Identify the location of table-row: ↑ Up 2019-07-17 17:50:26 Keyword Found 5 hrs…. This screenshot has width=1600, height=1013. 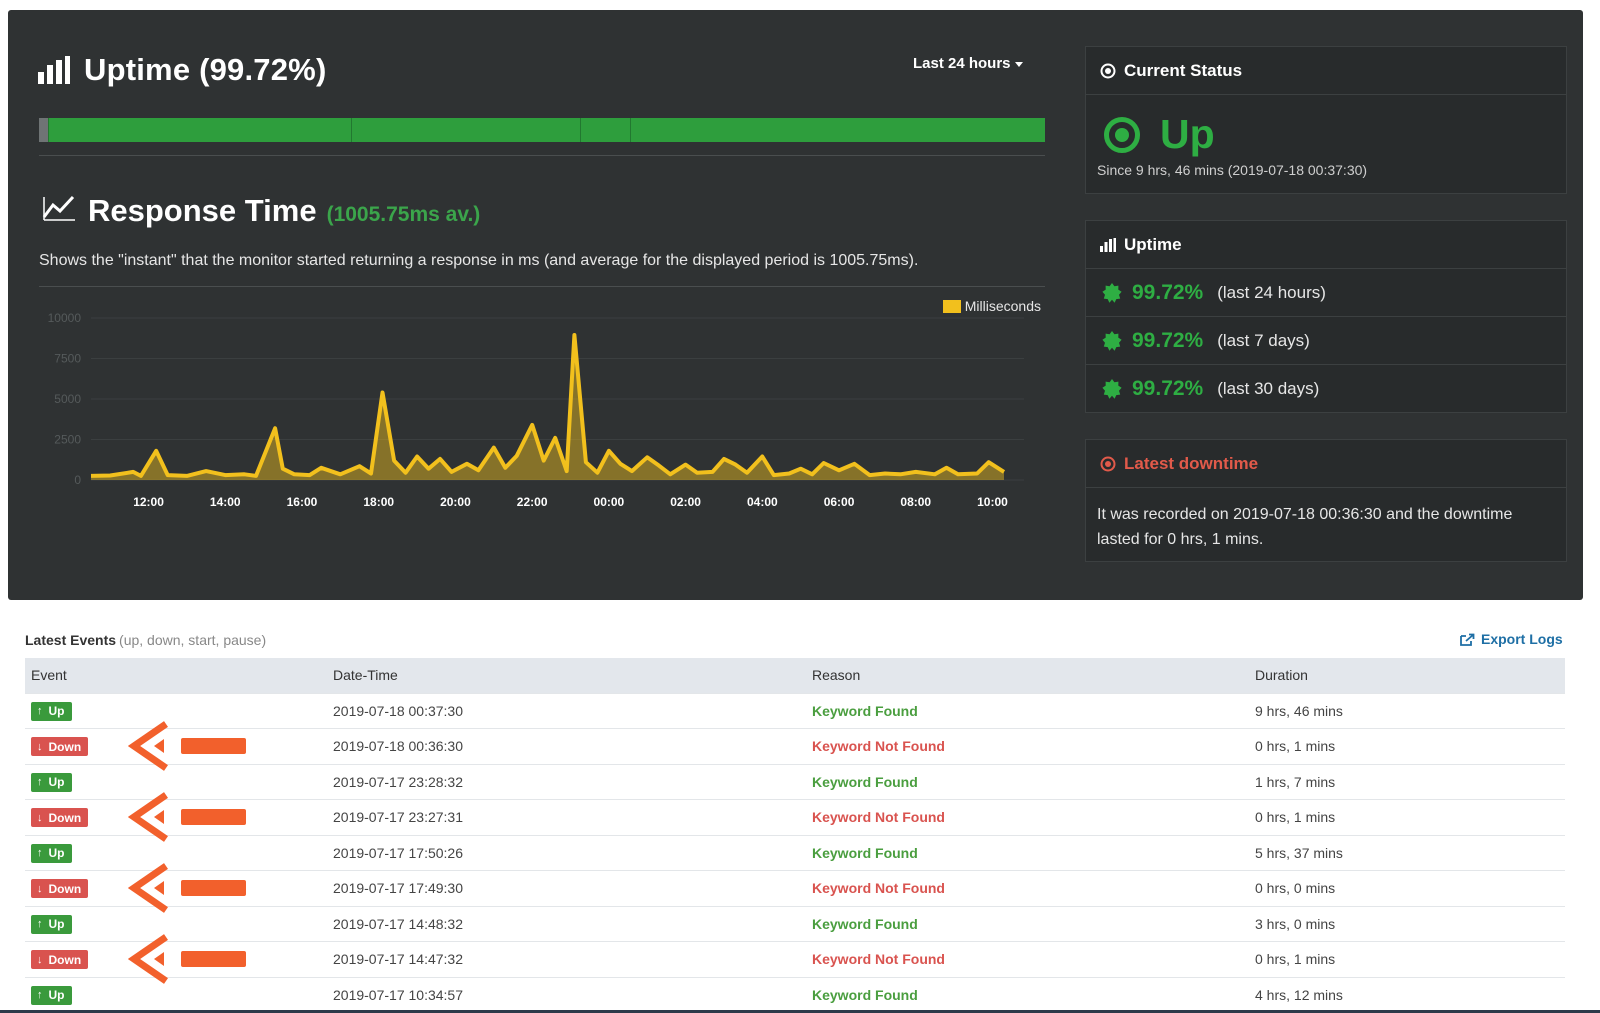
(795, 852).